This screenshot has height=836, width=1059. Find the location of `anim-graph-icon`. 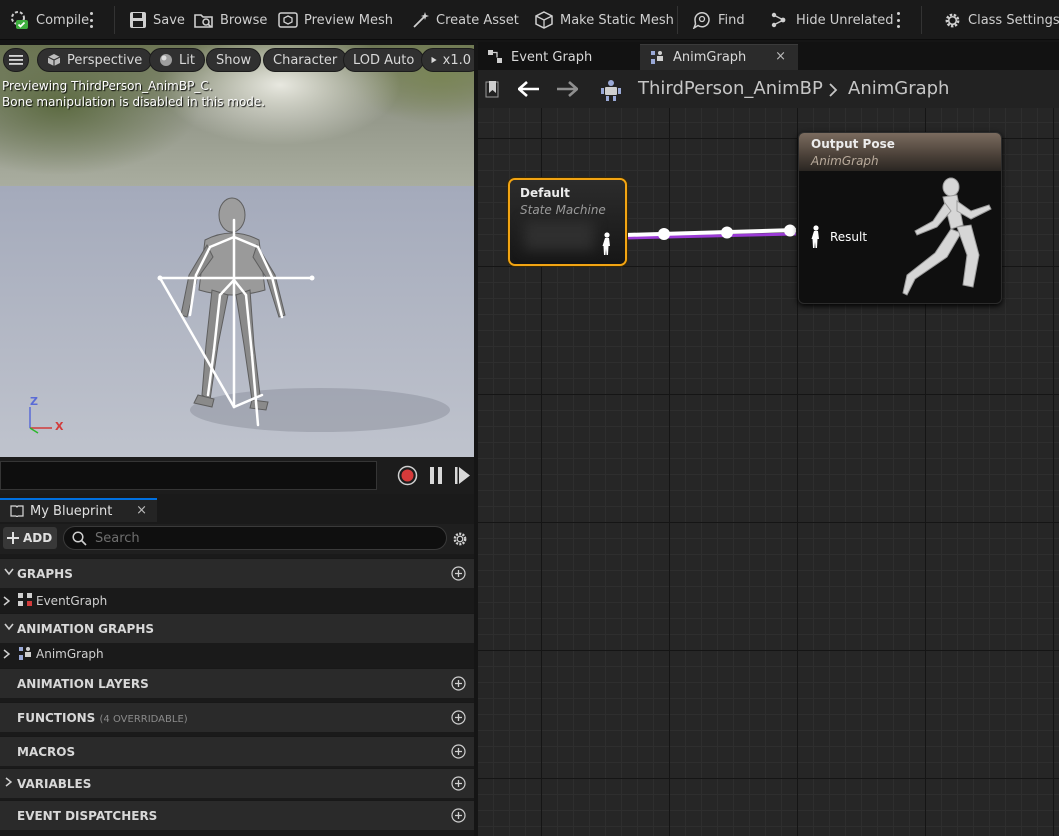

anim-graph-icon is located at coordinates (25, 653).